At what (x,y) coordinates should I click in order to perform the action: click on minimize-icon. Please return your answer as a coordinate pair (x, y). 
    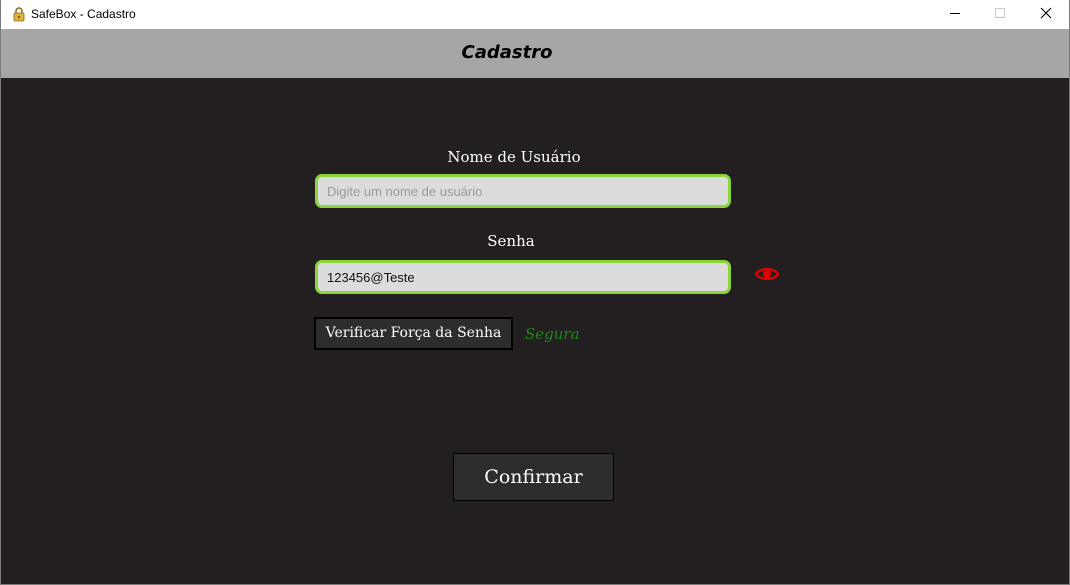
    Looking at the image, I should click on (955, 15).